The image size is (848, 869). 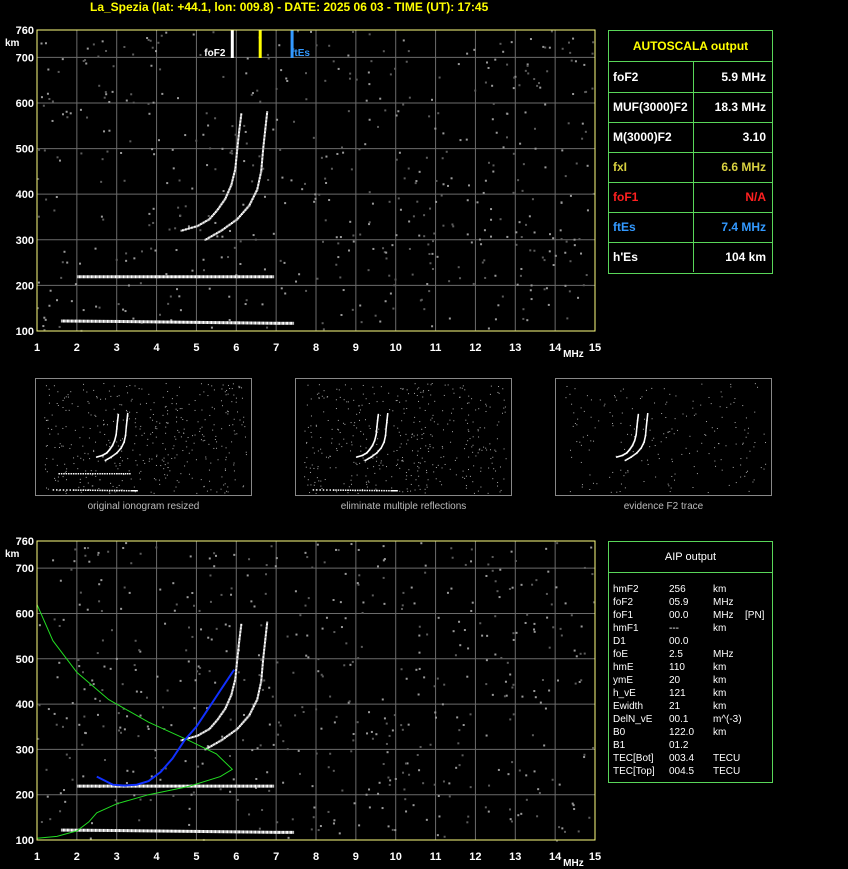 I want to click on bot-ytick-300: 300, so click(x=25, y=750).